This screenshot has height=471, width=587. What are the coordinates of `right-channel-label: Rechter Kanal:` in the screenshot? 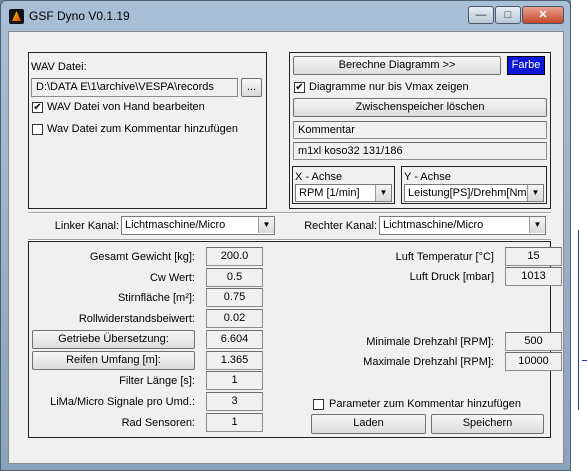 It's located at (340, 226).